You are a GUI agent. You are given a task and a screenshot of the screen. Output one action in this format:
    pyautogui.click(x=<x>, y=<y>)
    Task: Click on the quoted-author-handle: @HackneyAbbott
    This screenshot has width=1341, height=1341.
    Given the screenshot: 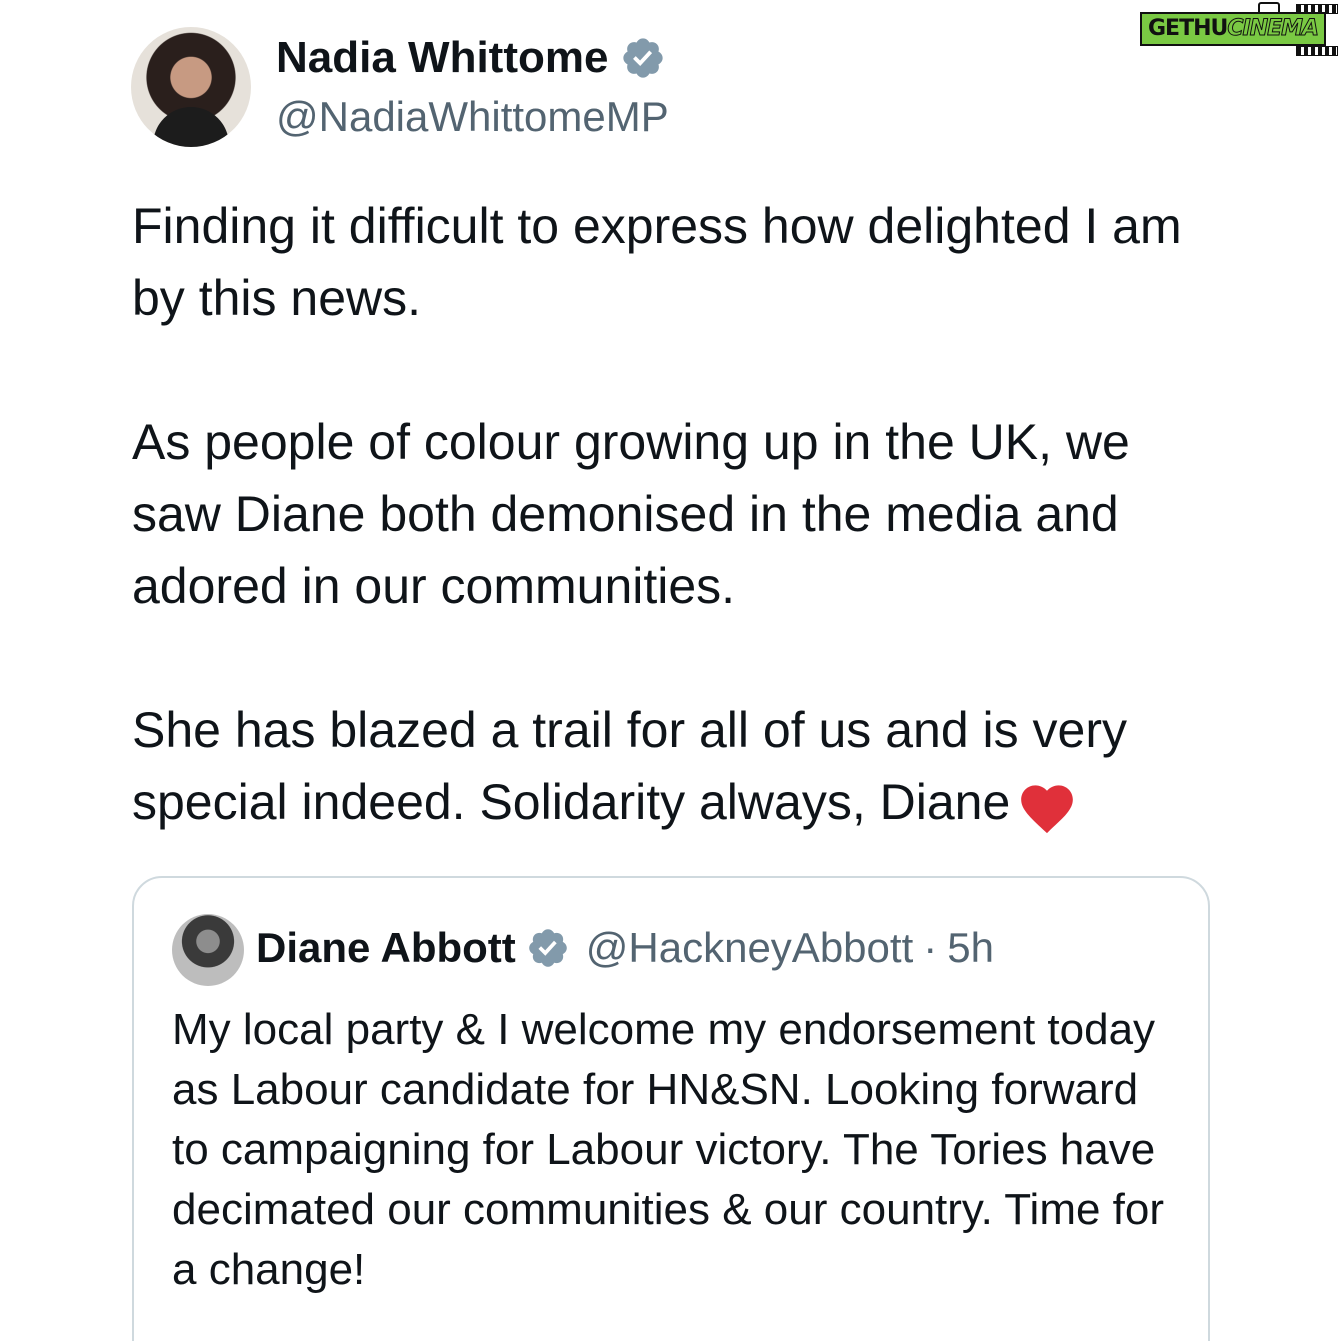 What is the action you would take?
    pyautogui.click(x=749, y=948)
    